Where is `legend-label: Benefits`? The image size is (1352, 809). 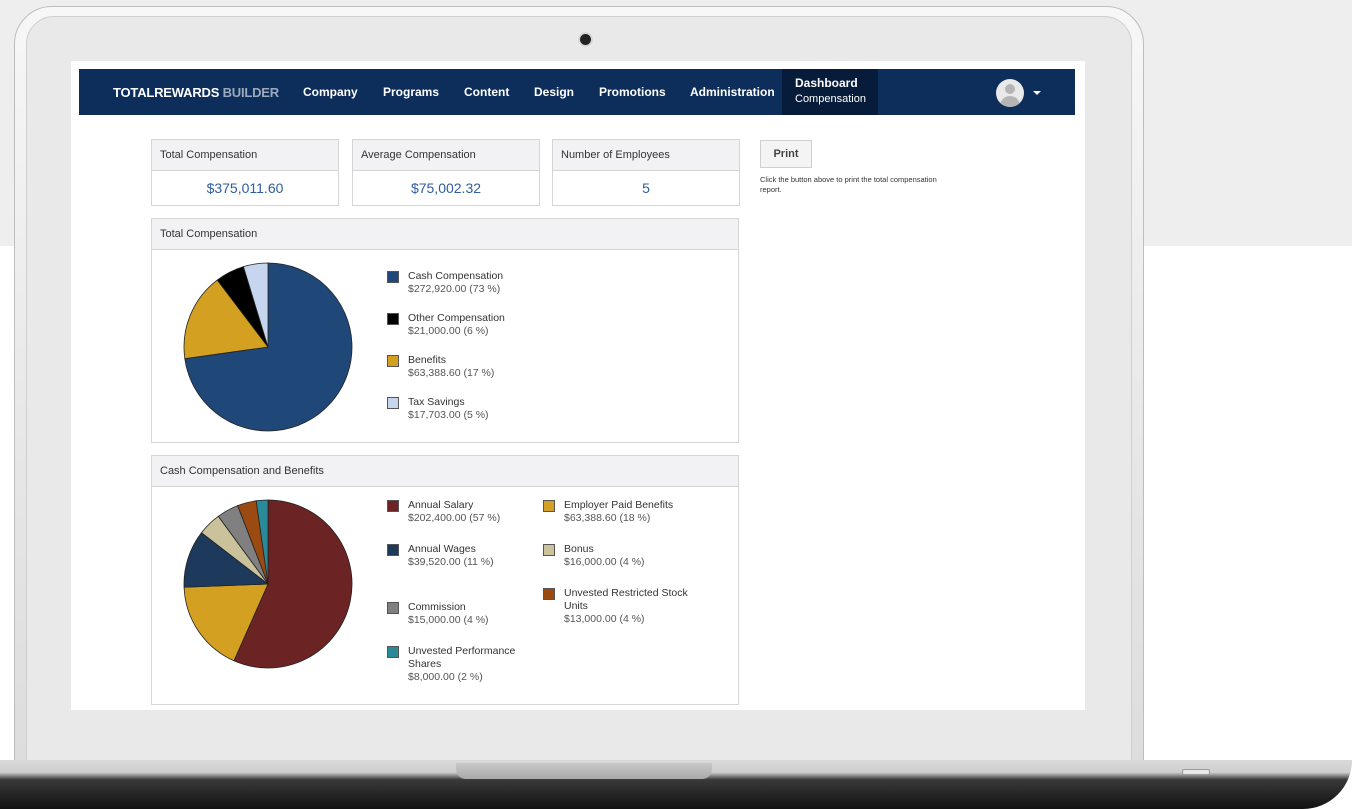
legend-label: Benefits is located at coordinates (427, 360).